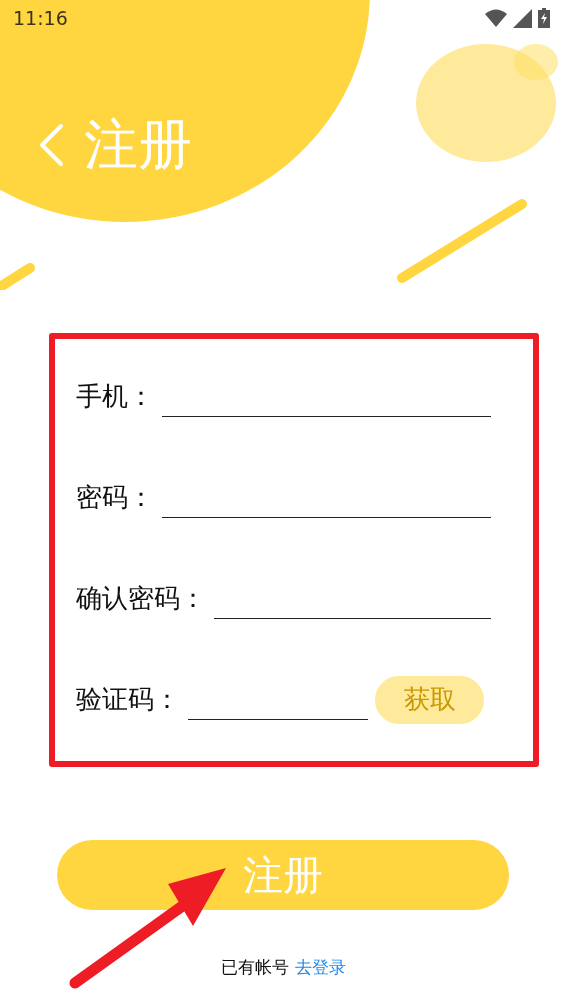 The image size is (564, 1003). What do you see at coordinates (115, 396) in the screenshot?
I see `field-label: 手机：` at bounding box center [115, 396].